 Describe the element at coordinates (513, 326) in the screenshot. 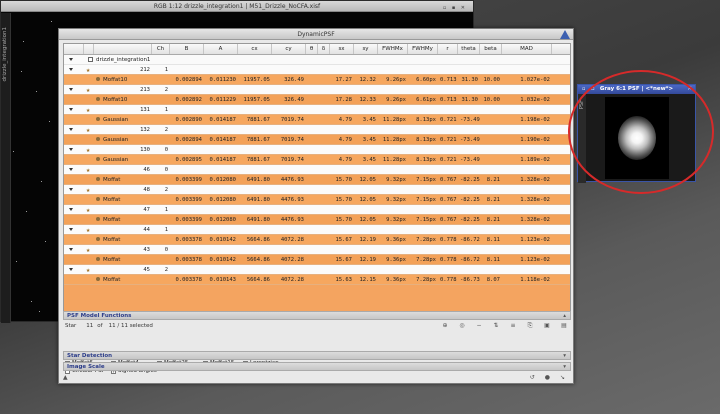

I see `average-icon: ≡` at that location.